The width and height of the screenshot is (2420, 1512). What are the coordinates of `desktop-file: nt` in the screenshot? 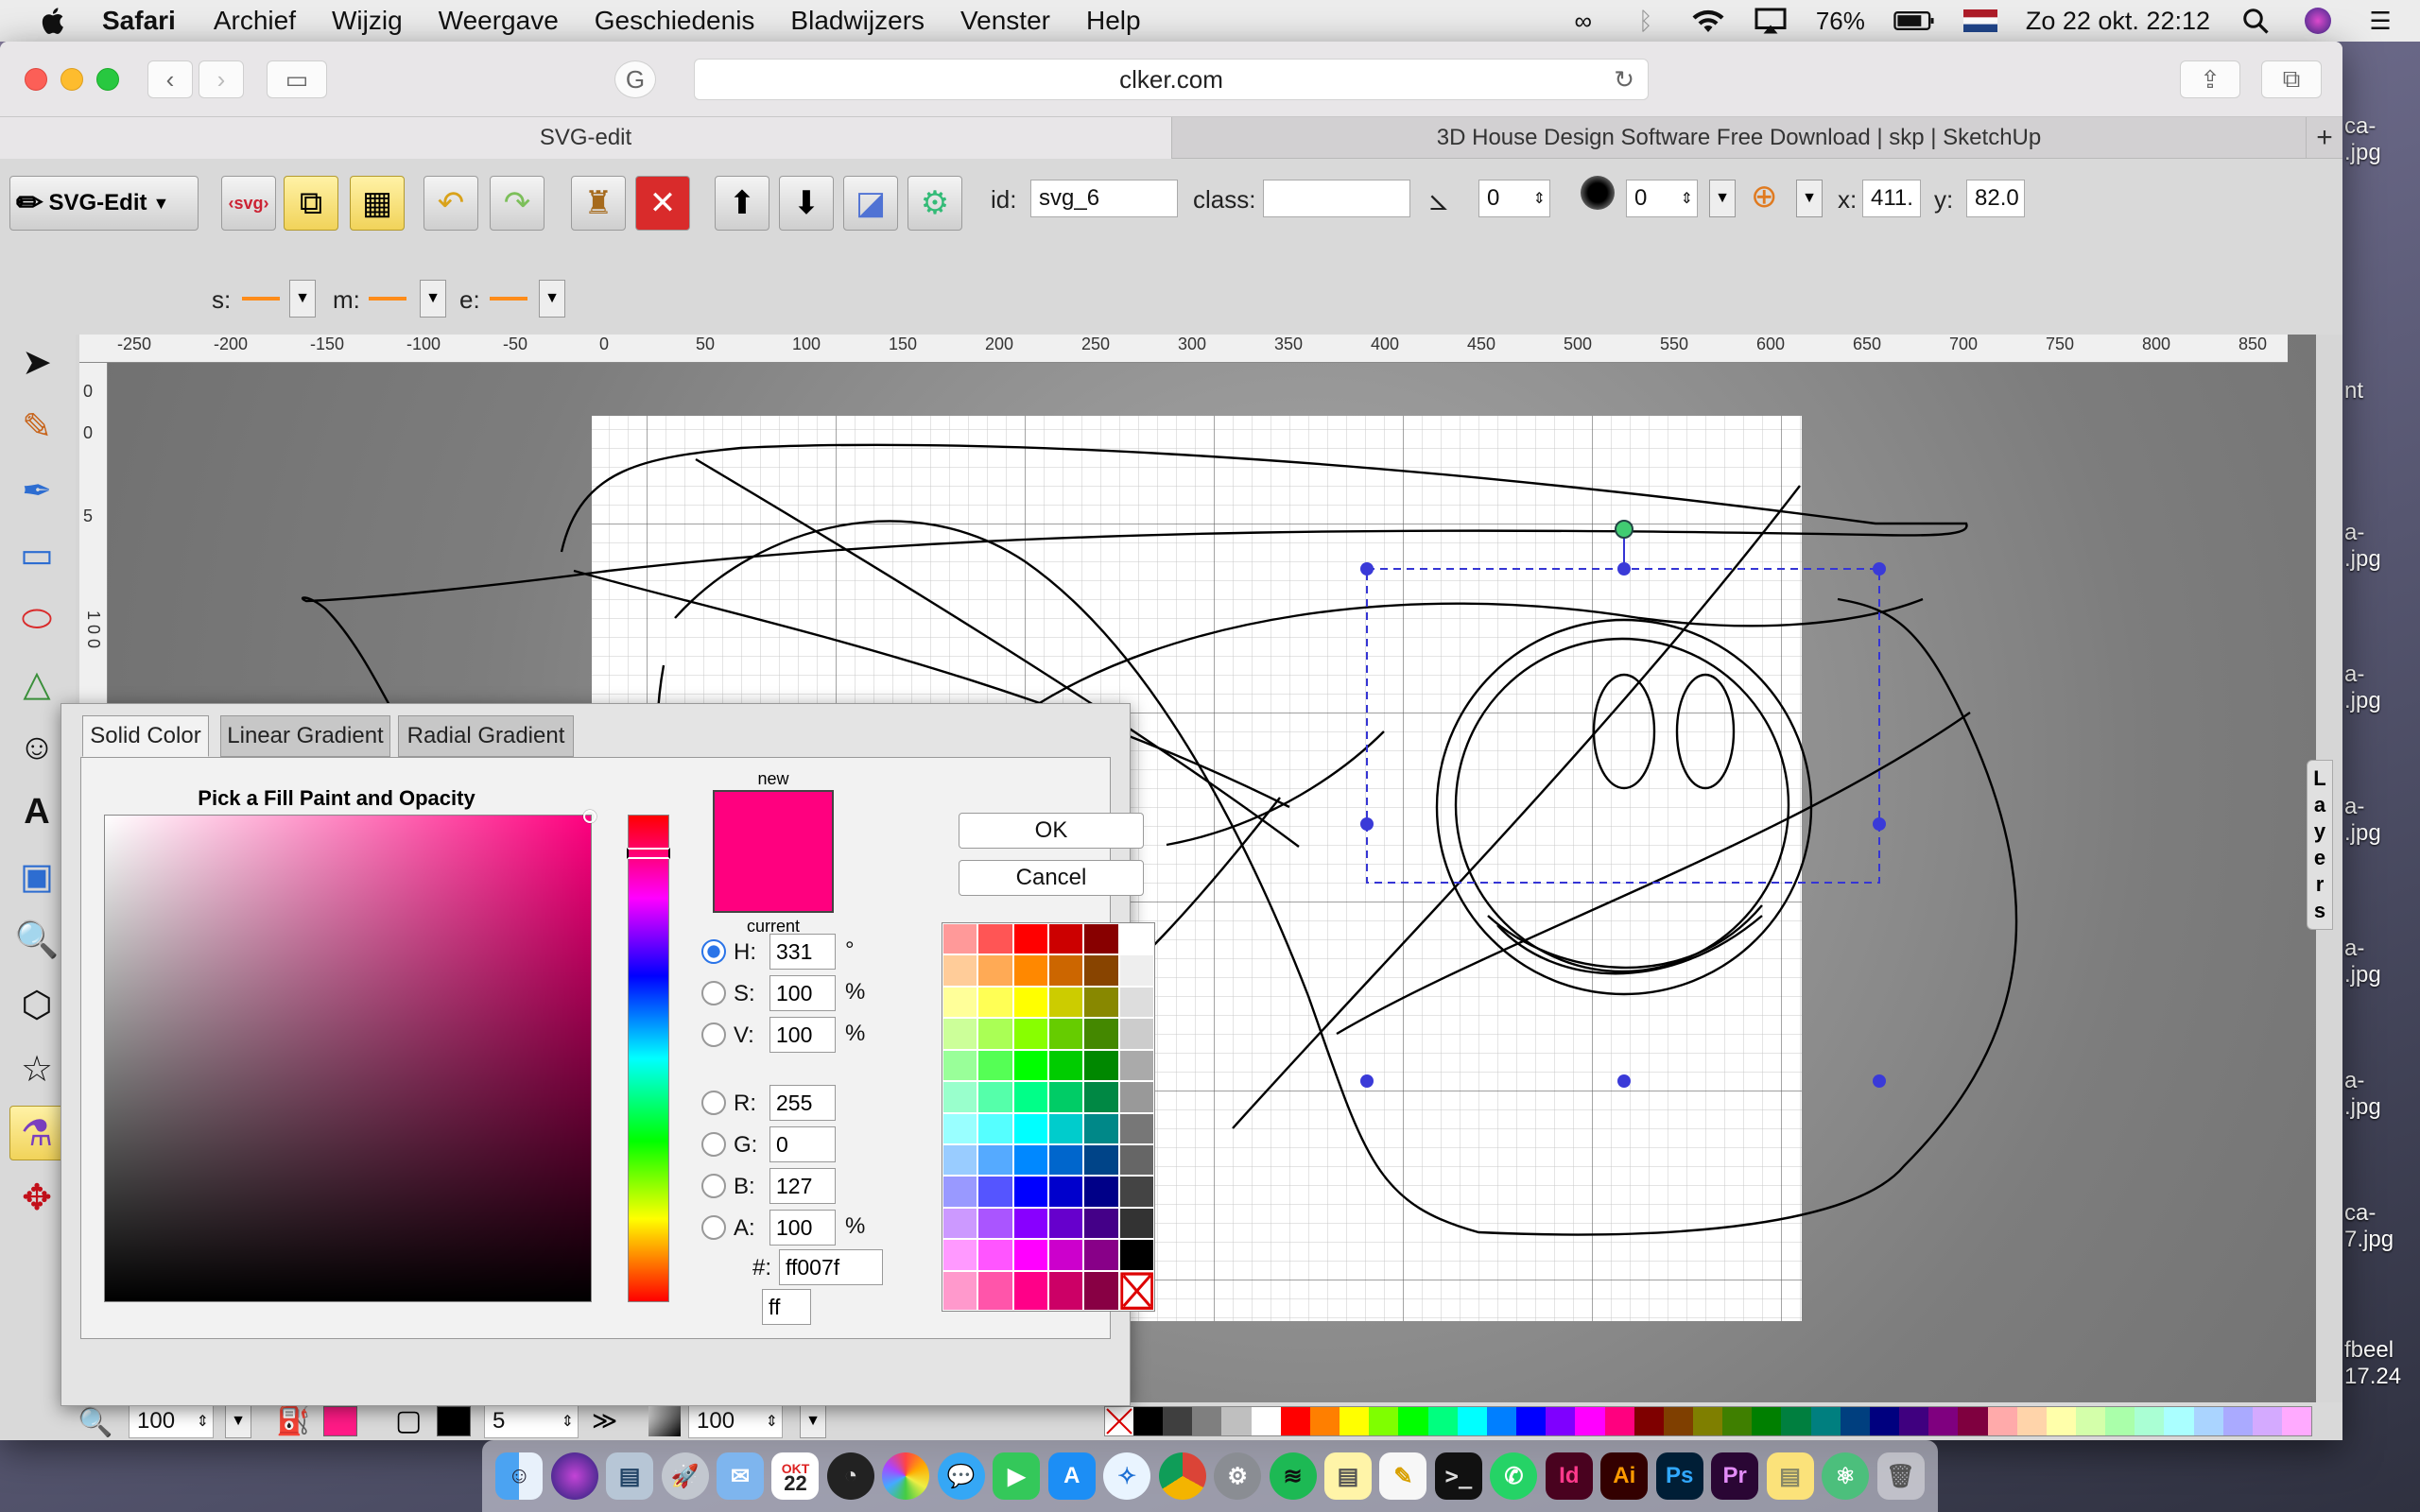 It's located at (2382, 391).